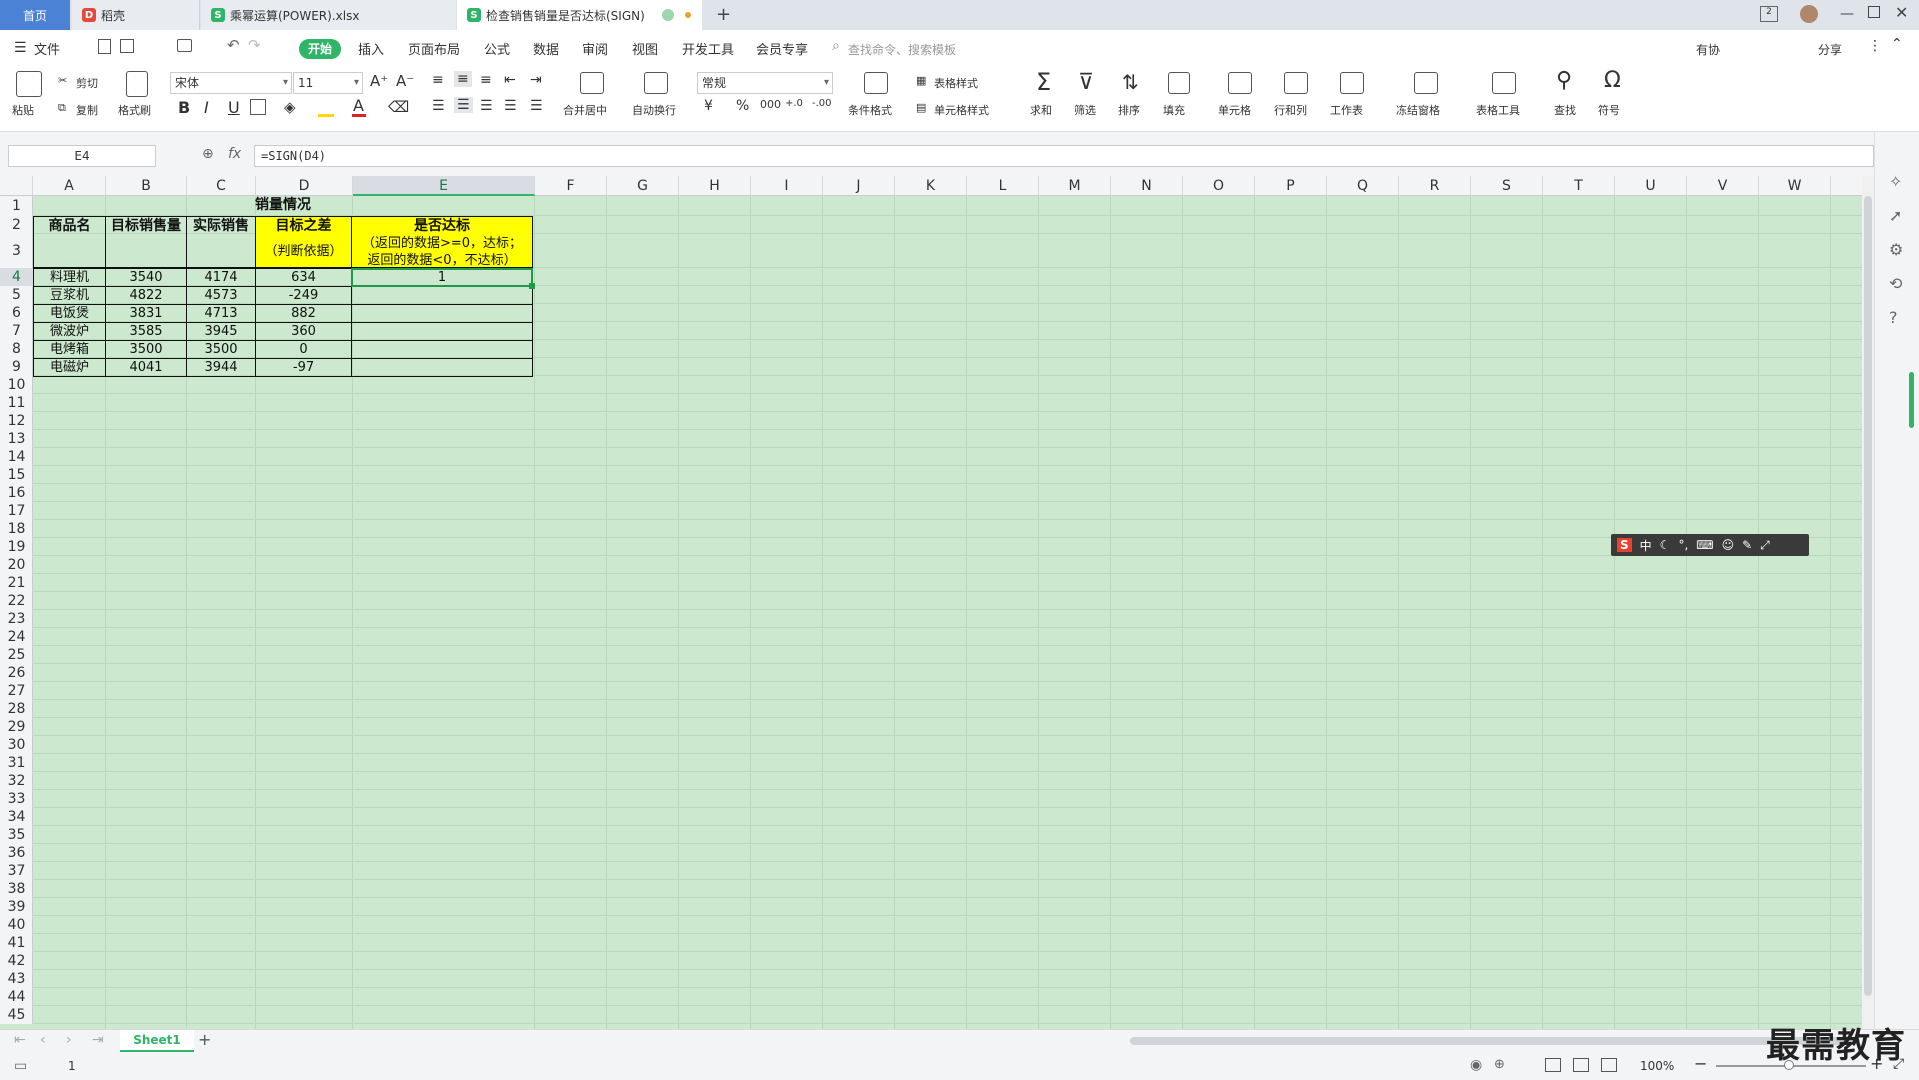 The height and width of the screenshot is (1080, 1919). What do you see at coordinates (715, 186) in the screenshot?
I see `column-header-H: H` at bounding box center [715, 186].